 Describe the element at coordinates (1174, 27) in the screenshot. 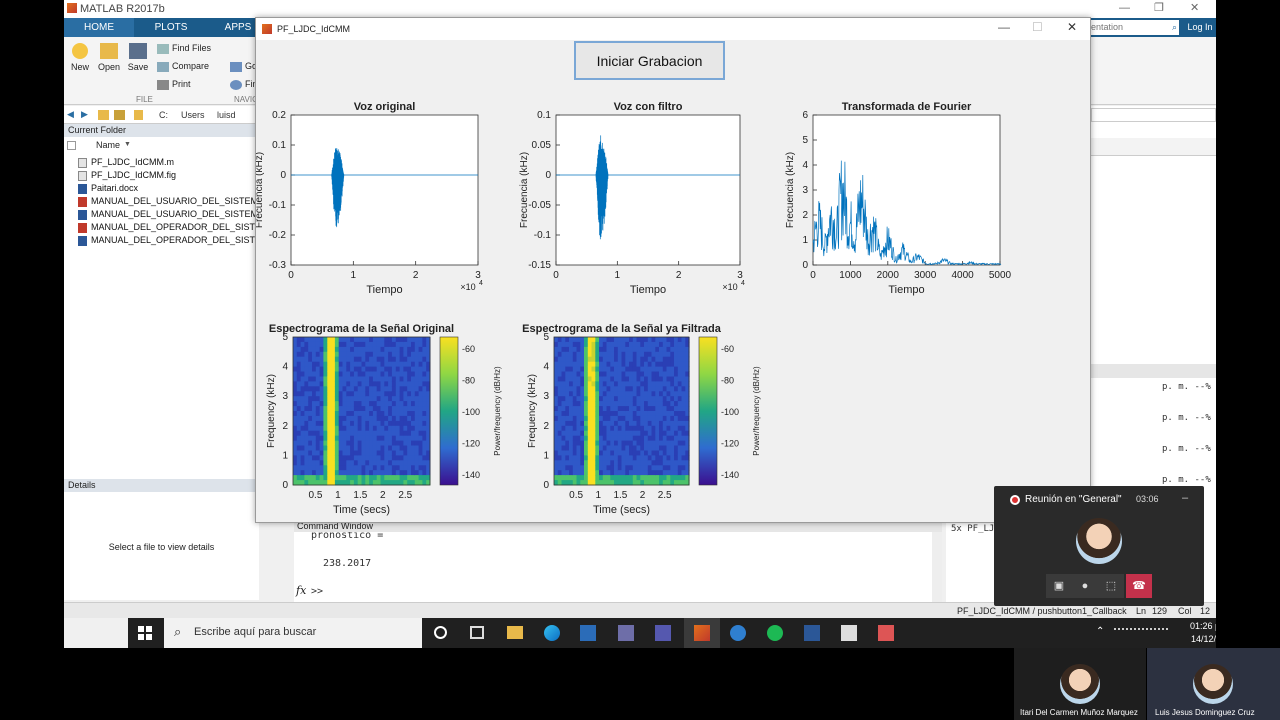

I see `search-icon: ⌕` at that location.